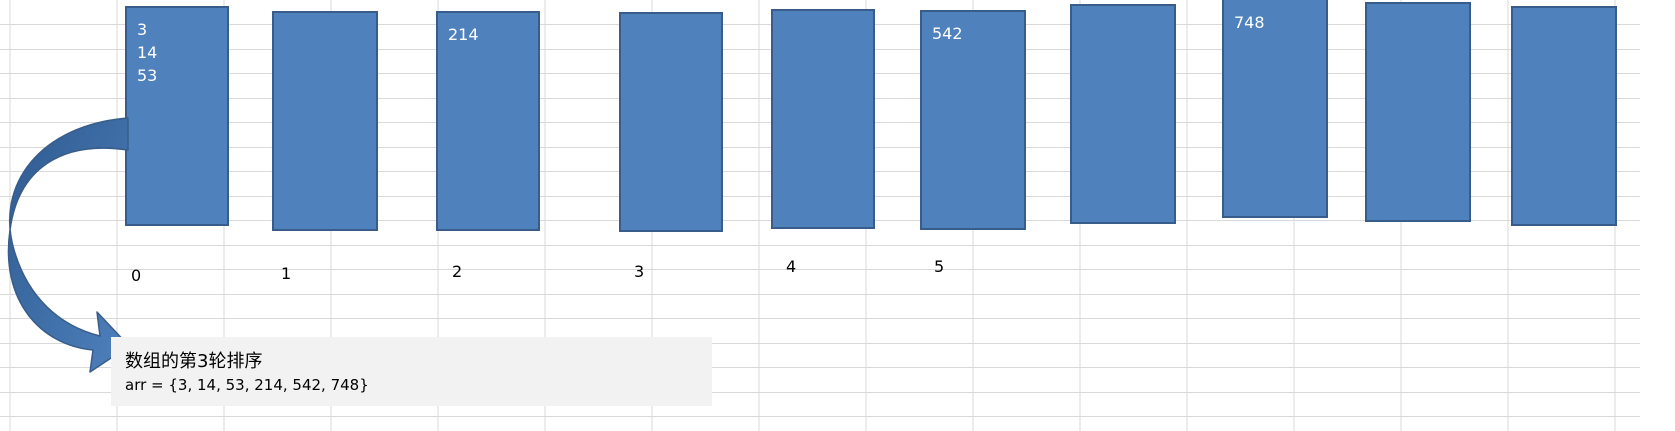 The height and width of the screenshot is (431, 1675). Describe the element at coordinates (177, 116) in the screenshot. I see `bucket-0: 3 14 53` at that location.